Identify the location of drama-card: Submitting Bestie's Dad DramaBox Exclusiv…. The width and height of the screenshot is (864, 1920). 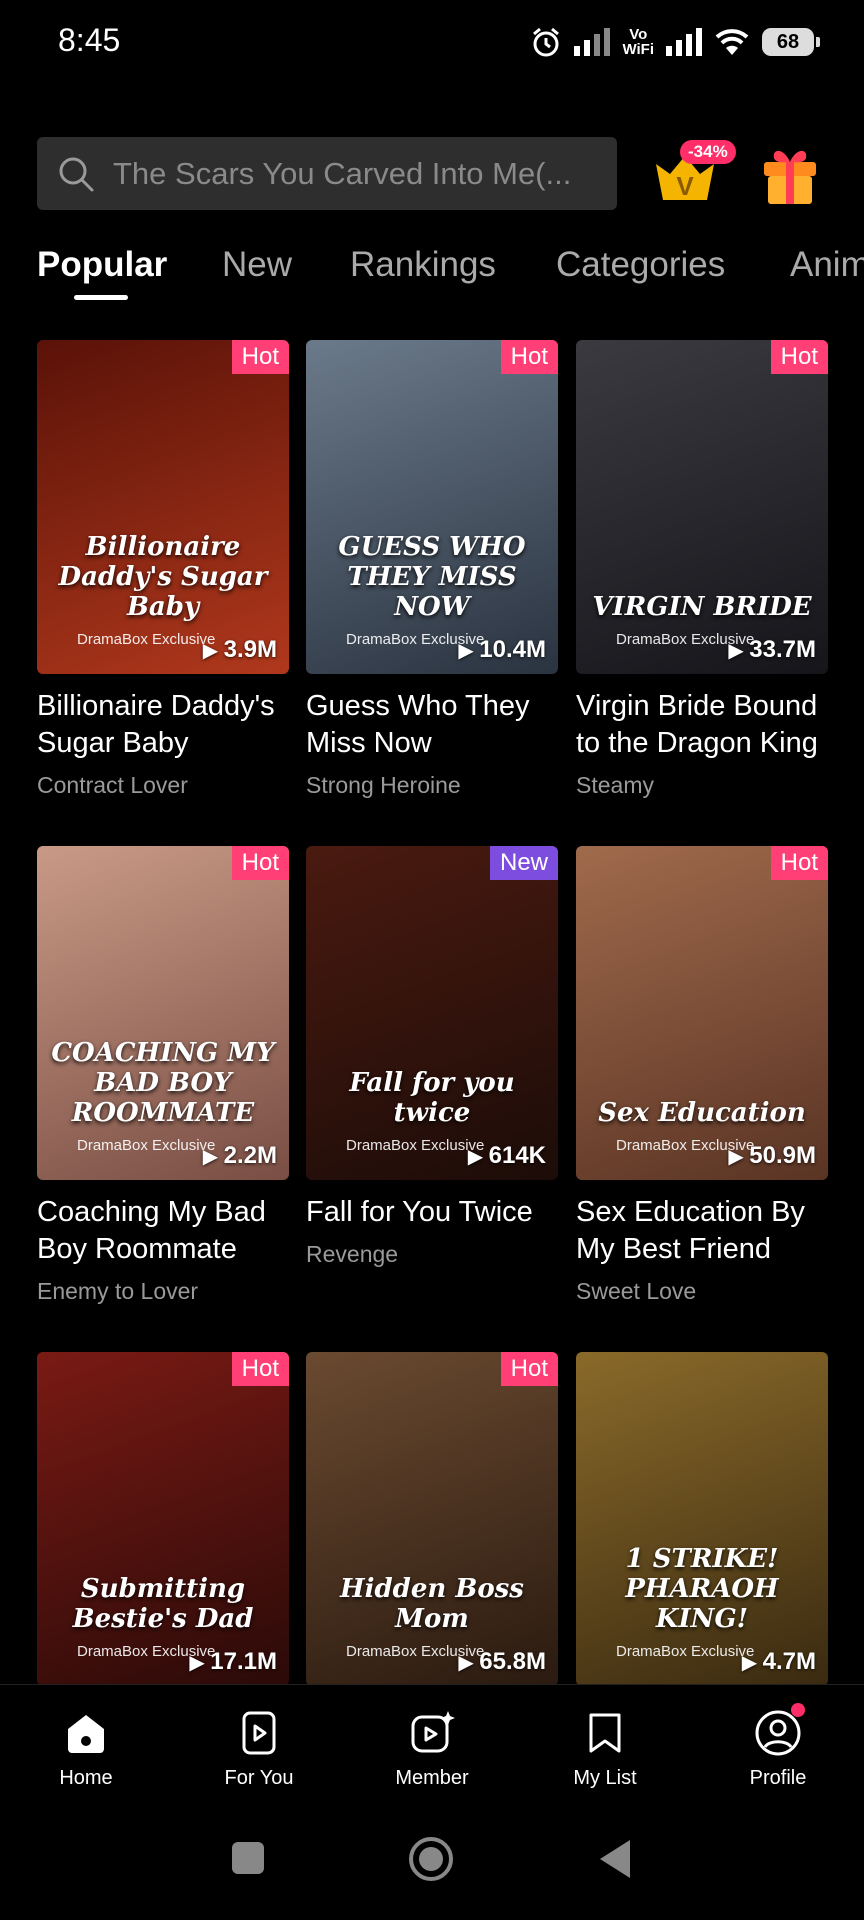
(163, 1519).